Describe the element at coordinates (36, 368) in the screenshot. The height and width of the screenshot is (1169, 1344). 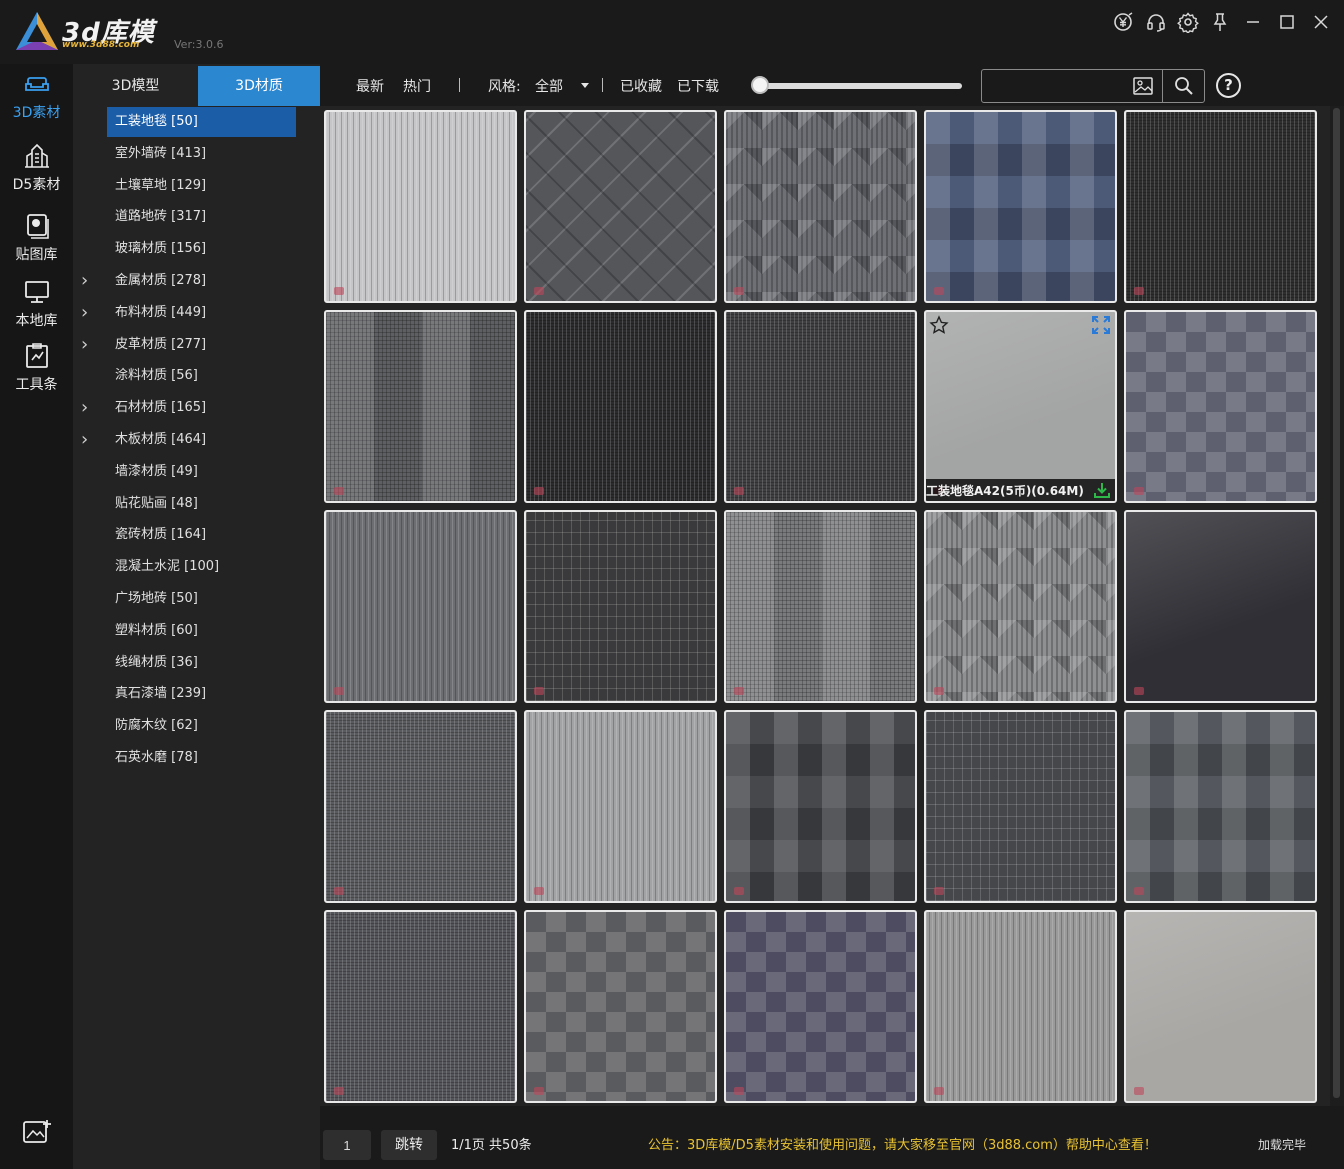
I see `rail-item-toolbar: 工具条` at that location.